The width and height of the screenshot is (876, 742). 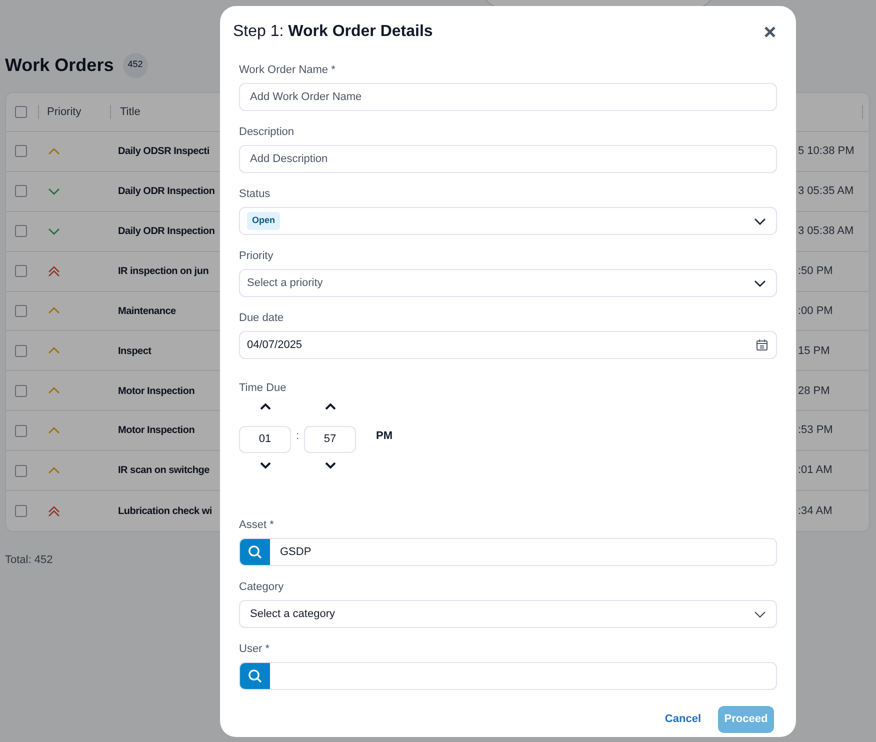 What do you see at coordinates (508, 614) in the screenshot?
I see `select-field: Select a category` at bounding box center [508, 614].